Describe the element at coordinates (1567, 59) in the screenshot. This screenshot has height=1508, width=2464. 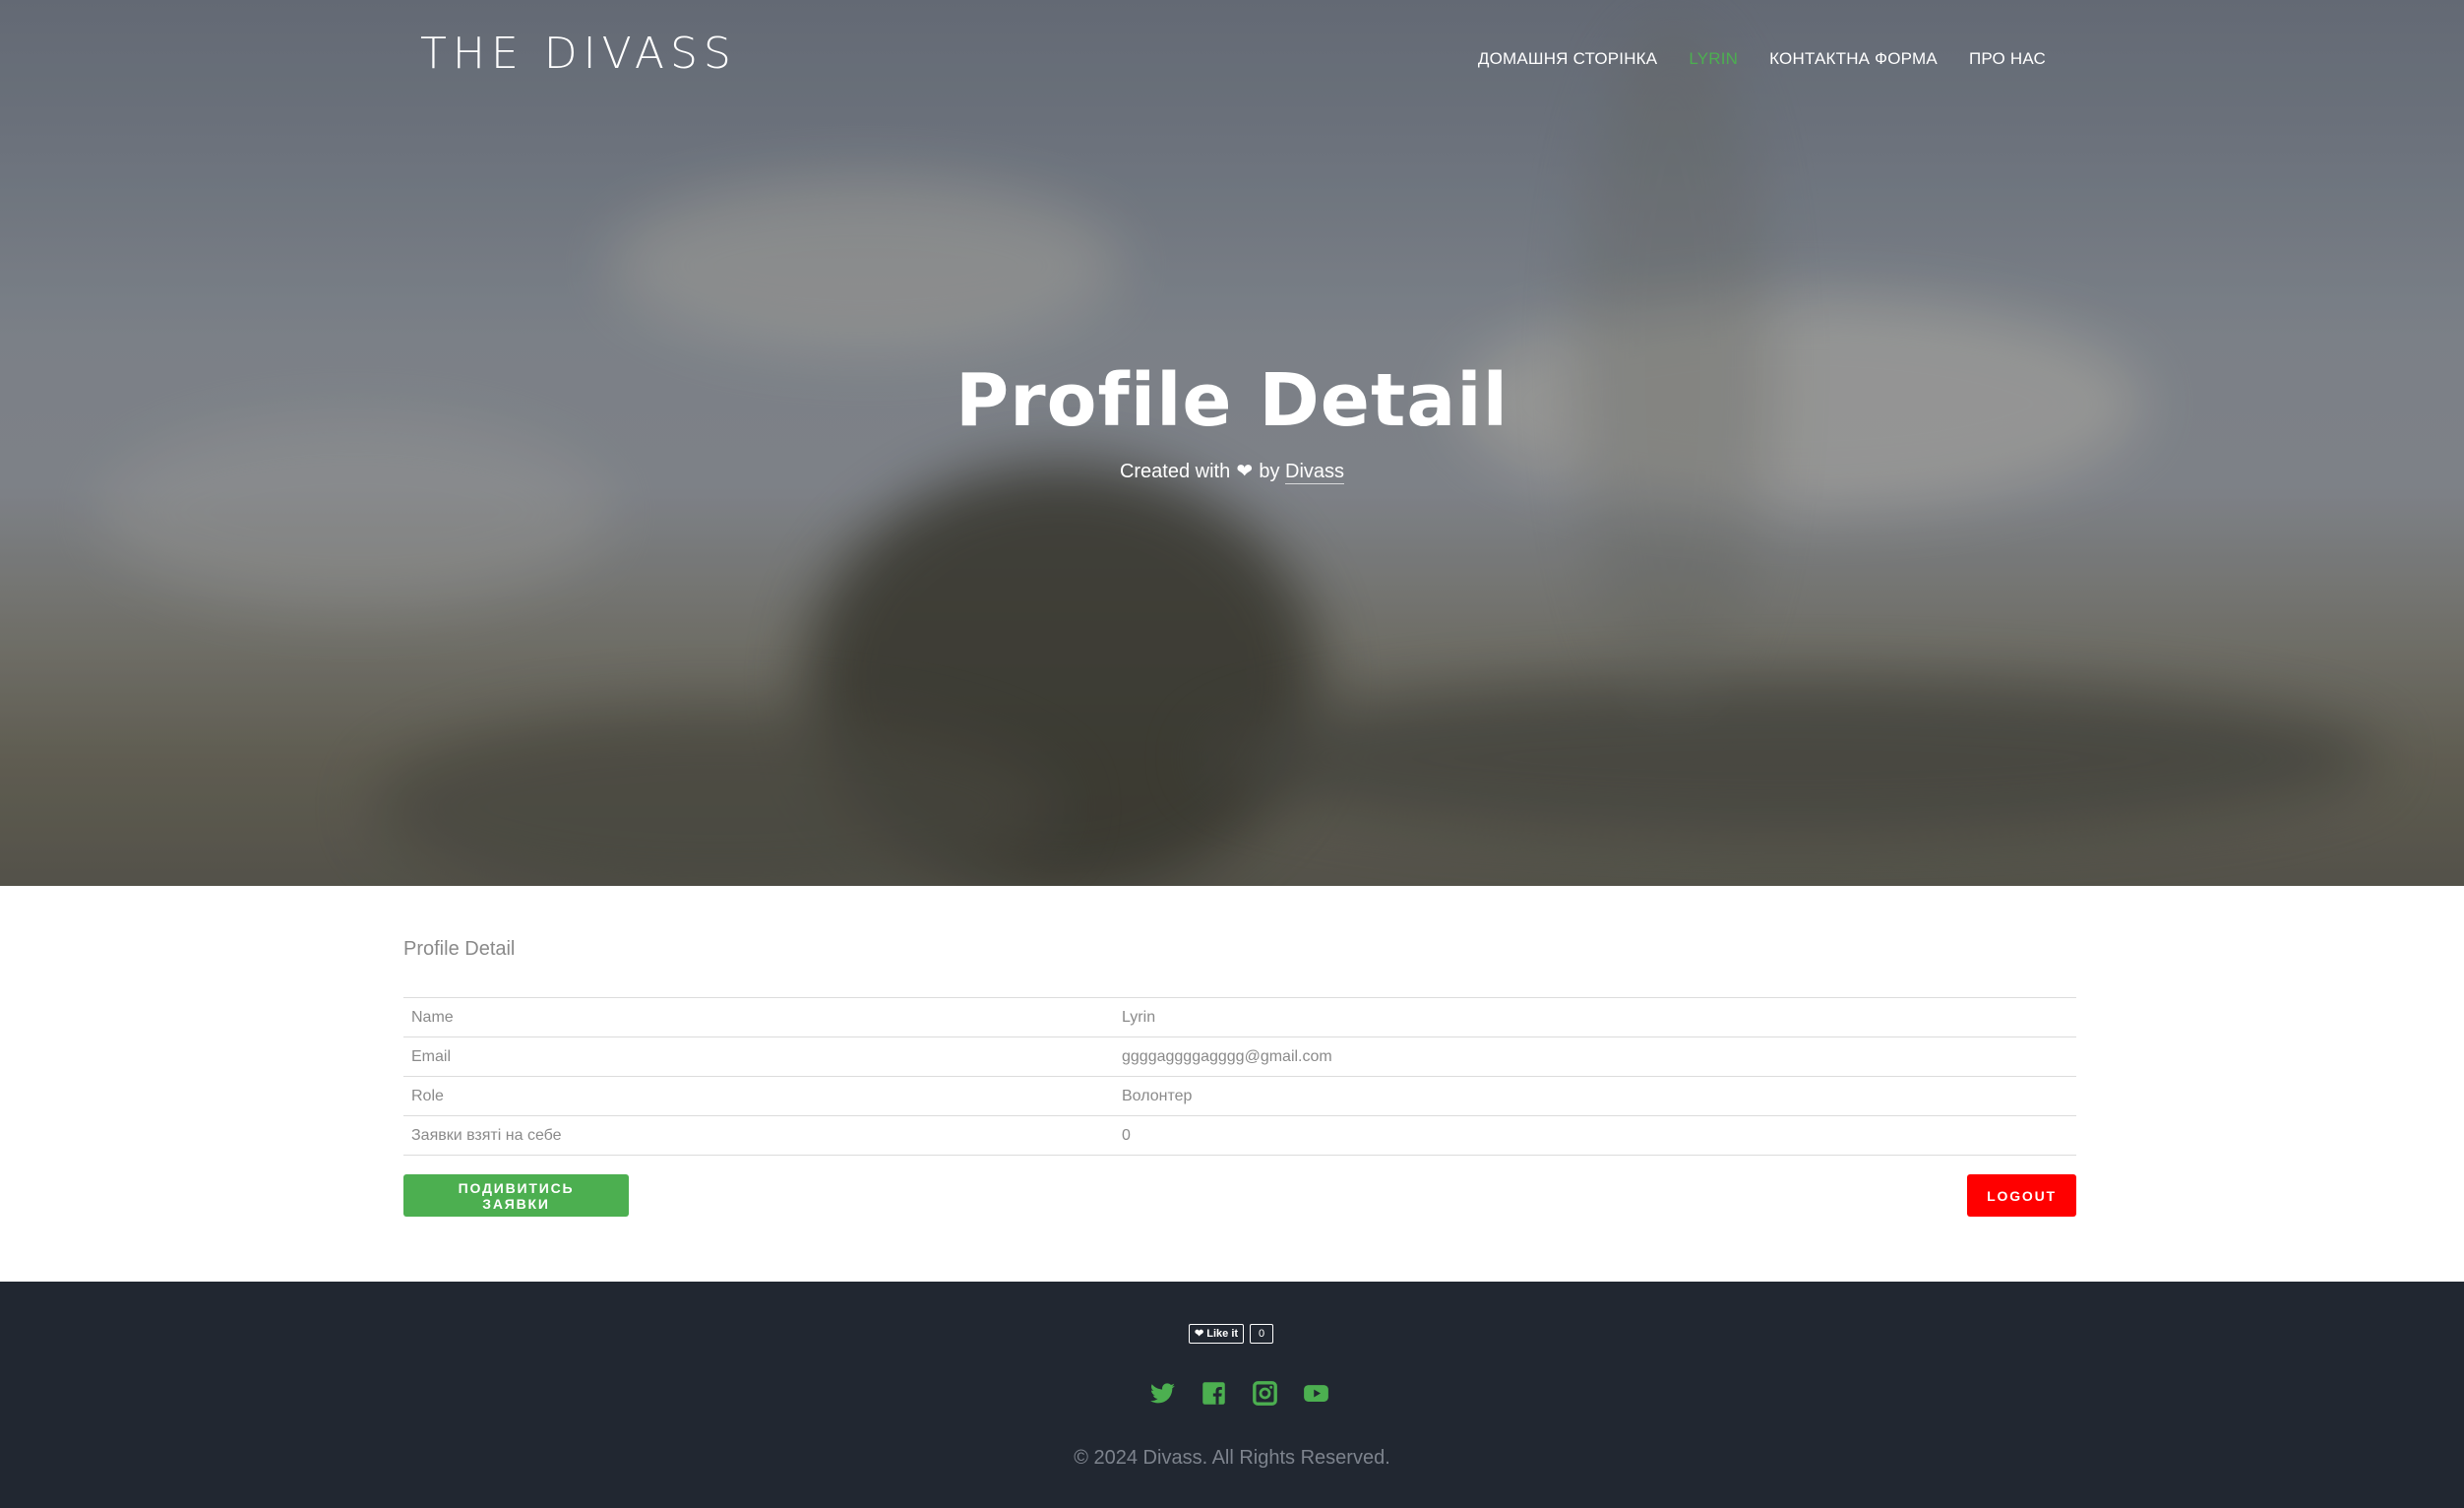
I see `nav-home: ДОМАШНЯ СТОРІНКА` at that location.